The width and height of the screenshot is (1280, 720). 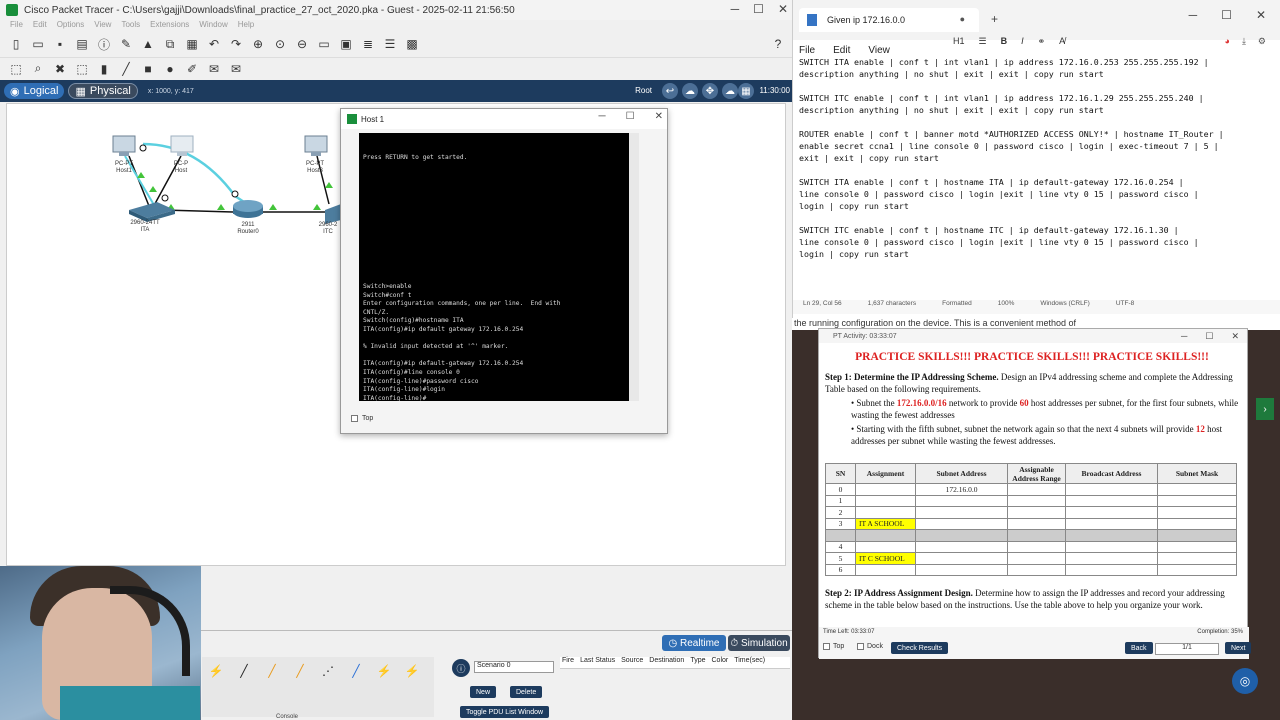 What do you see at coordinates (384, 671) in the screenshot?
I see `coaxial-icon: ⚡` at bounding box center [384, 671].